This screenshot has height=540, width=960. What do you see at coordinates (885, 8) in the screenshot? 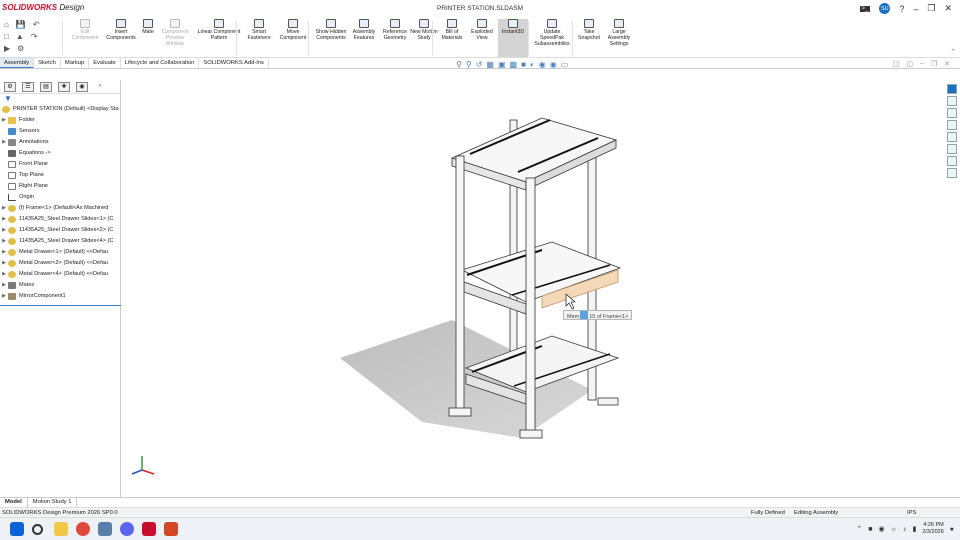
I see `user-avatar: SU` at bounding box center [885, 8].